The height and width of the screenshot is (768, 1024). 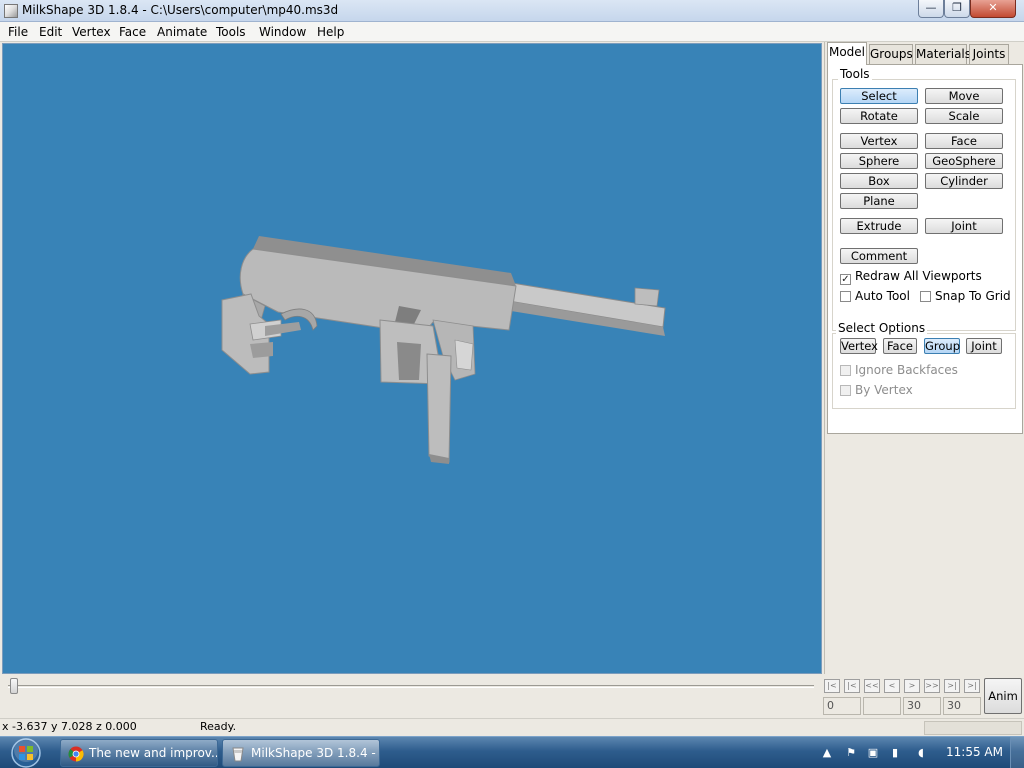 I want to click on select-face-button: Face, so click(x=900, y=346).